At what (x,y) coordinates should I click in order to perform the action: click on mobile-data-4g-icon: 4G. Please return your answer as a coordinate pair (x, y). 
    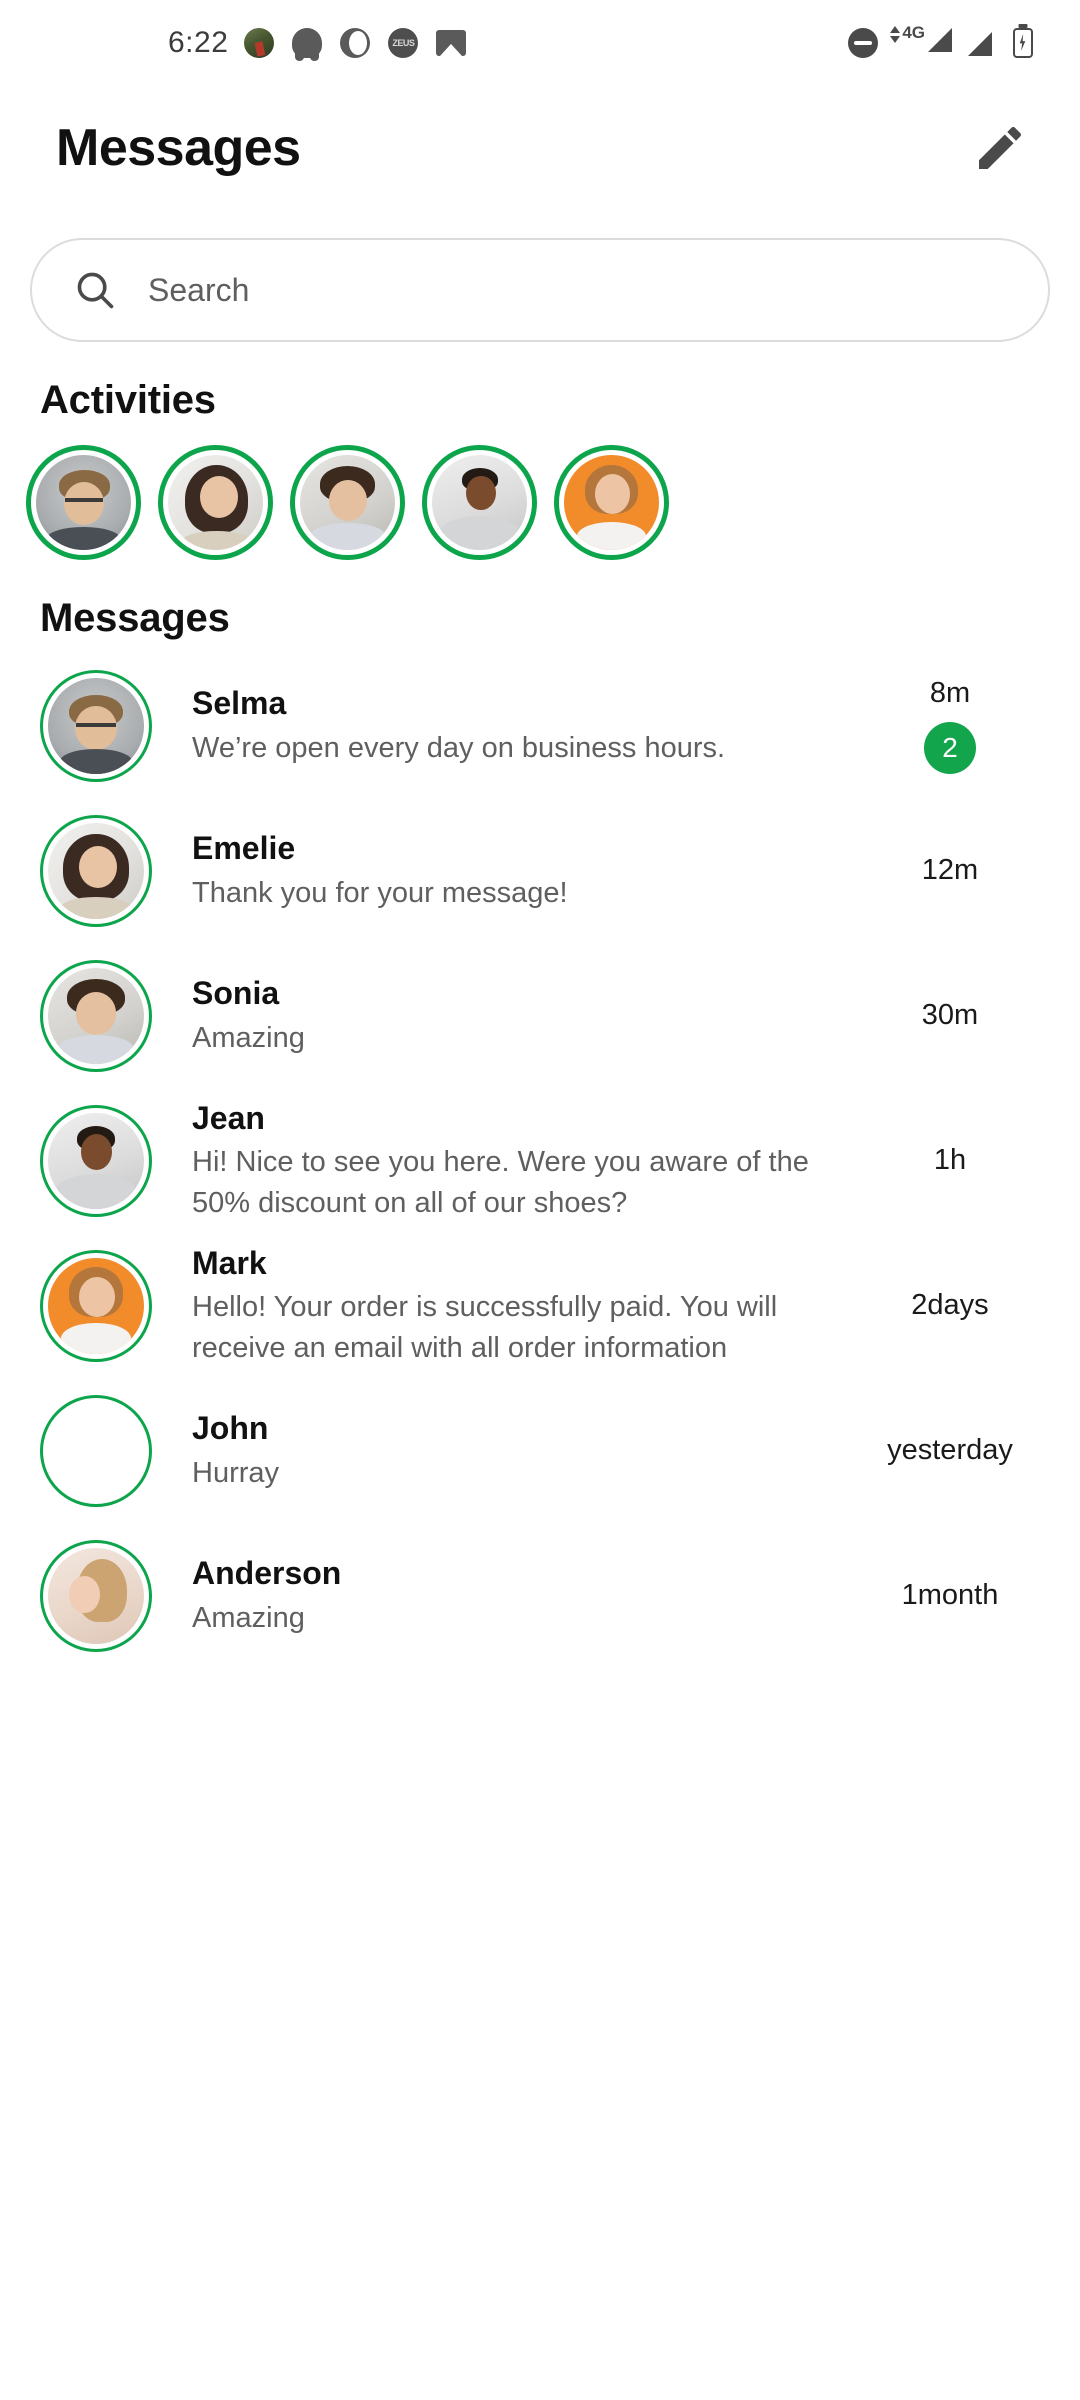
    Looking at the image, I should click on (921, 41).